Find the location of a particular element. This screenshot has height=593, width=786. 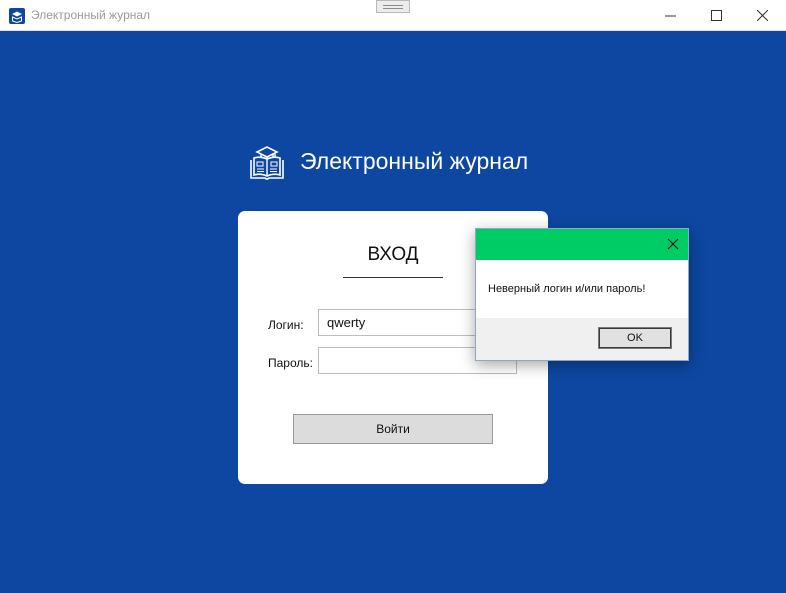

close-button is located at coordinates (762, 15).